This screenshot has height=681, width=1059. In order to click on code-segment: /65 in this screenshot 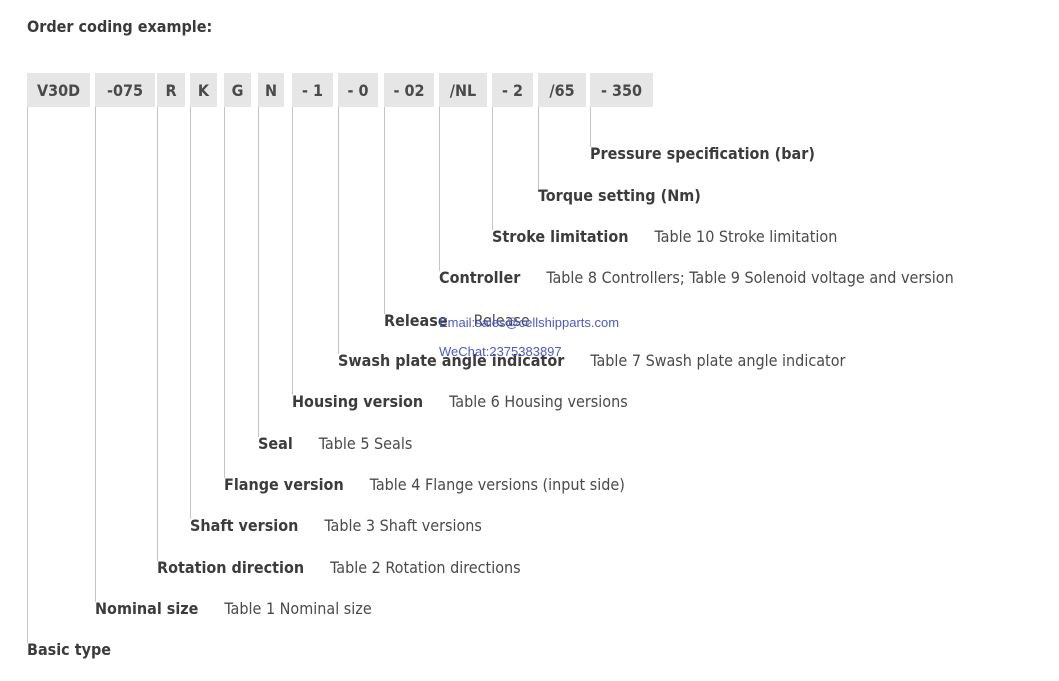, I will do `click(562, 90)`.